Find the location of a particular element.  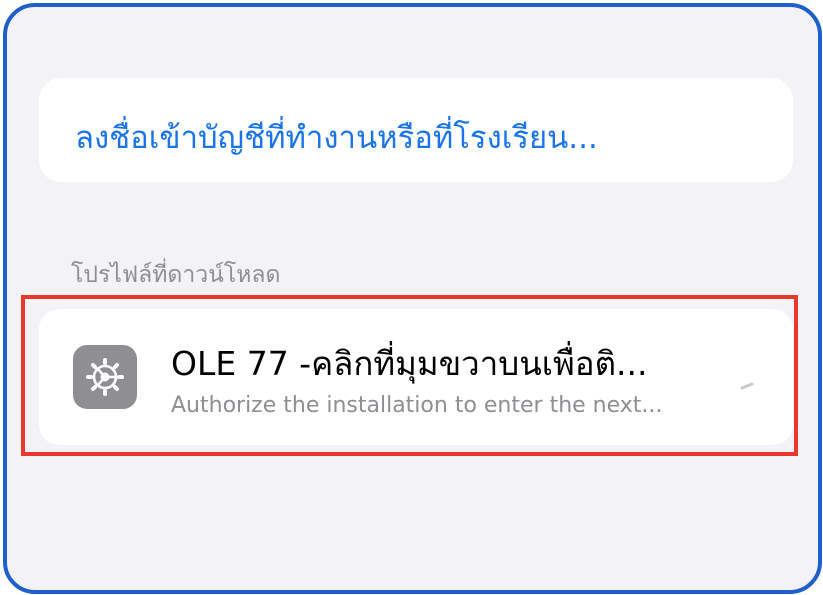

chevron-right-icon is located at coordinates (747, 377).